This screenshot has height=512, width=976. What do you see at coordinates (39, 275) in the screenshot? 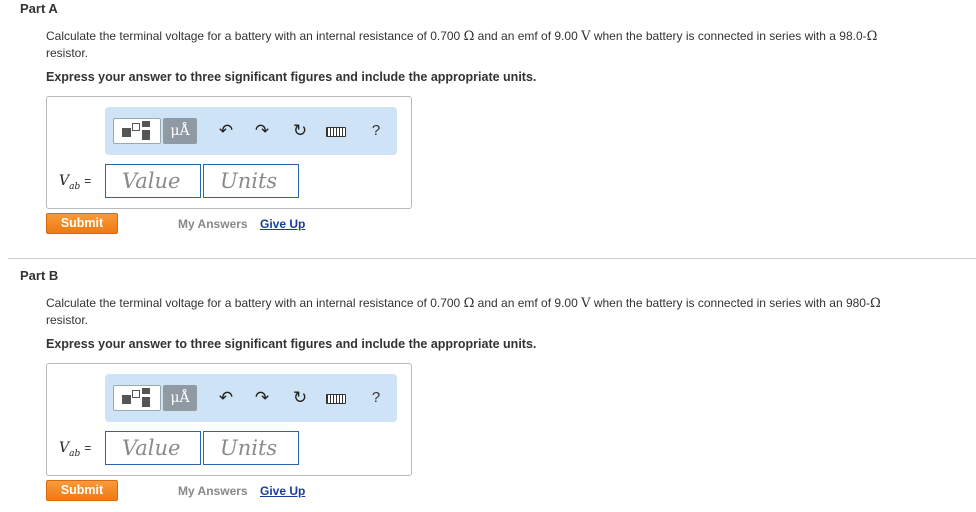
I see `part-title: Part B` at bounding box center [39, 275].